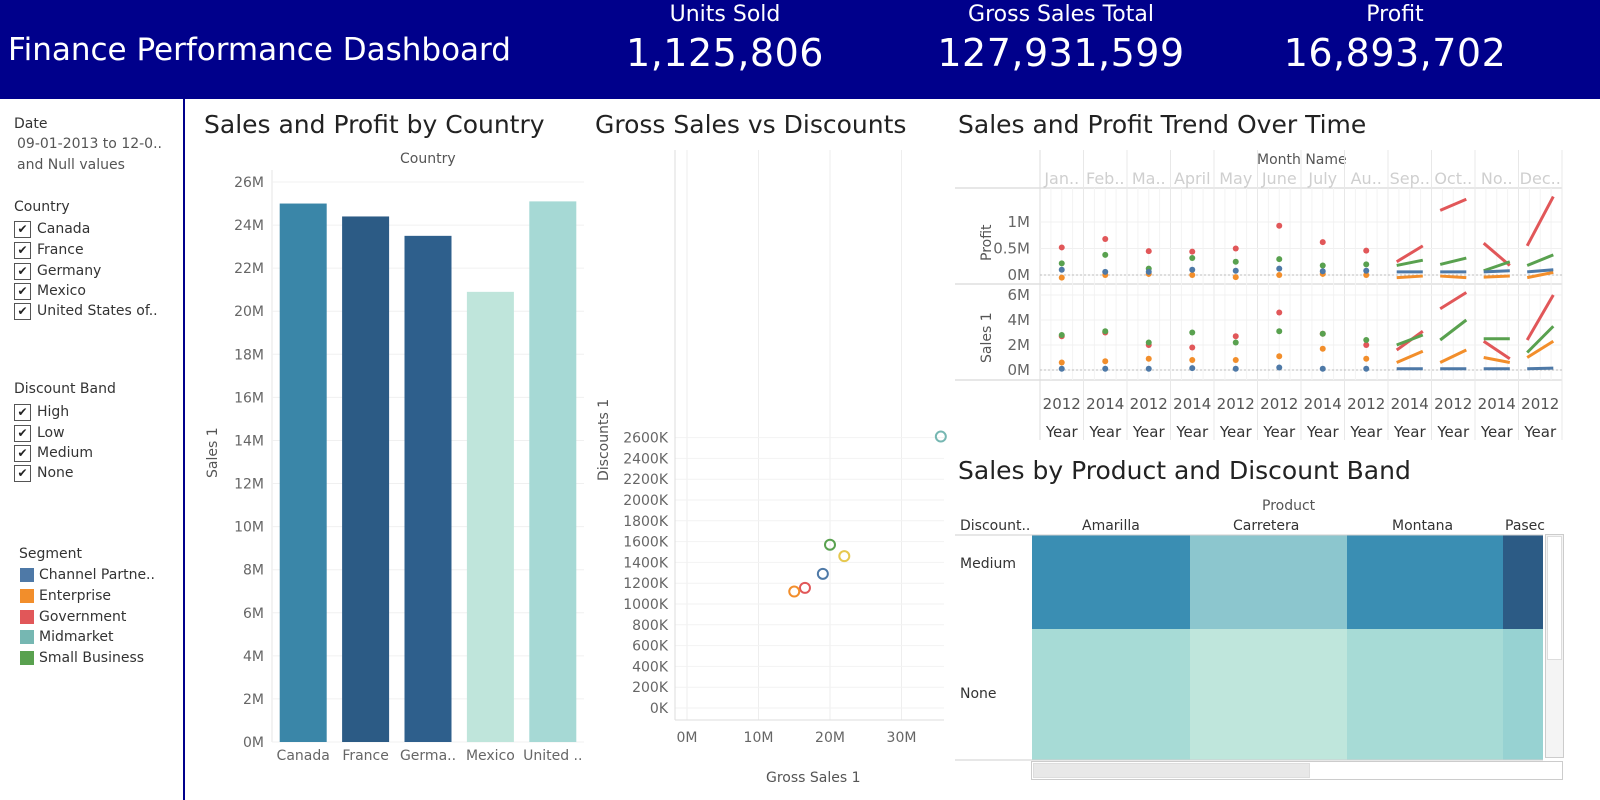 The height and width of the screenshot is (800, 1600). I want to click on heatmap-cell-none-montana, so click(1425, 694).